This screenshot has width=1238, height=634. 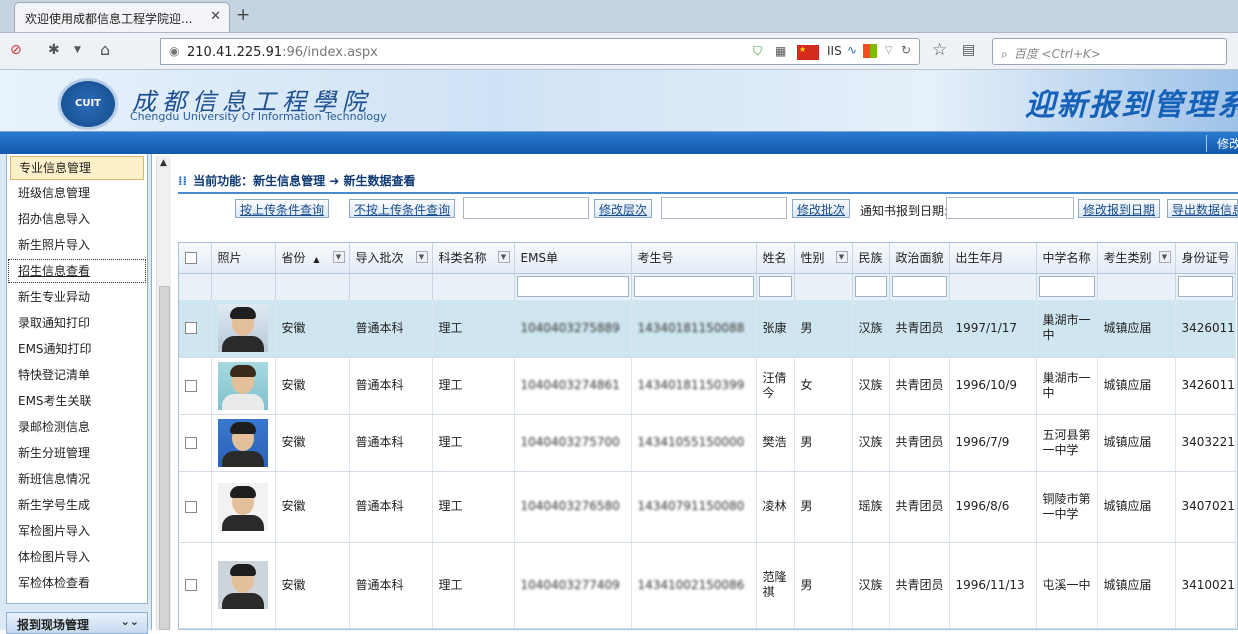 What do you see at coordinates (77, 297) in the screenshot?
I see `sidebar-item-major-change: 新生专业异动` at bounding box center [77, 297].